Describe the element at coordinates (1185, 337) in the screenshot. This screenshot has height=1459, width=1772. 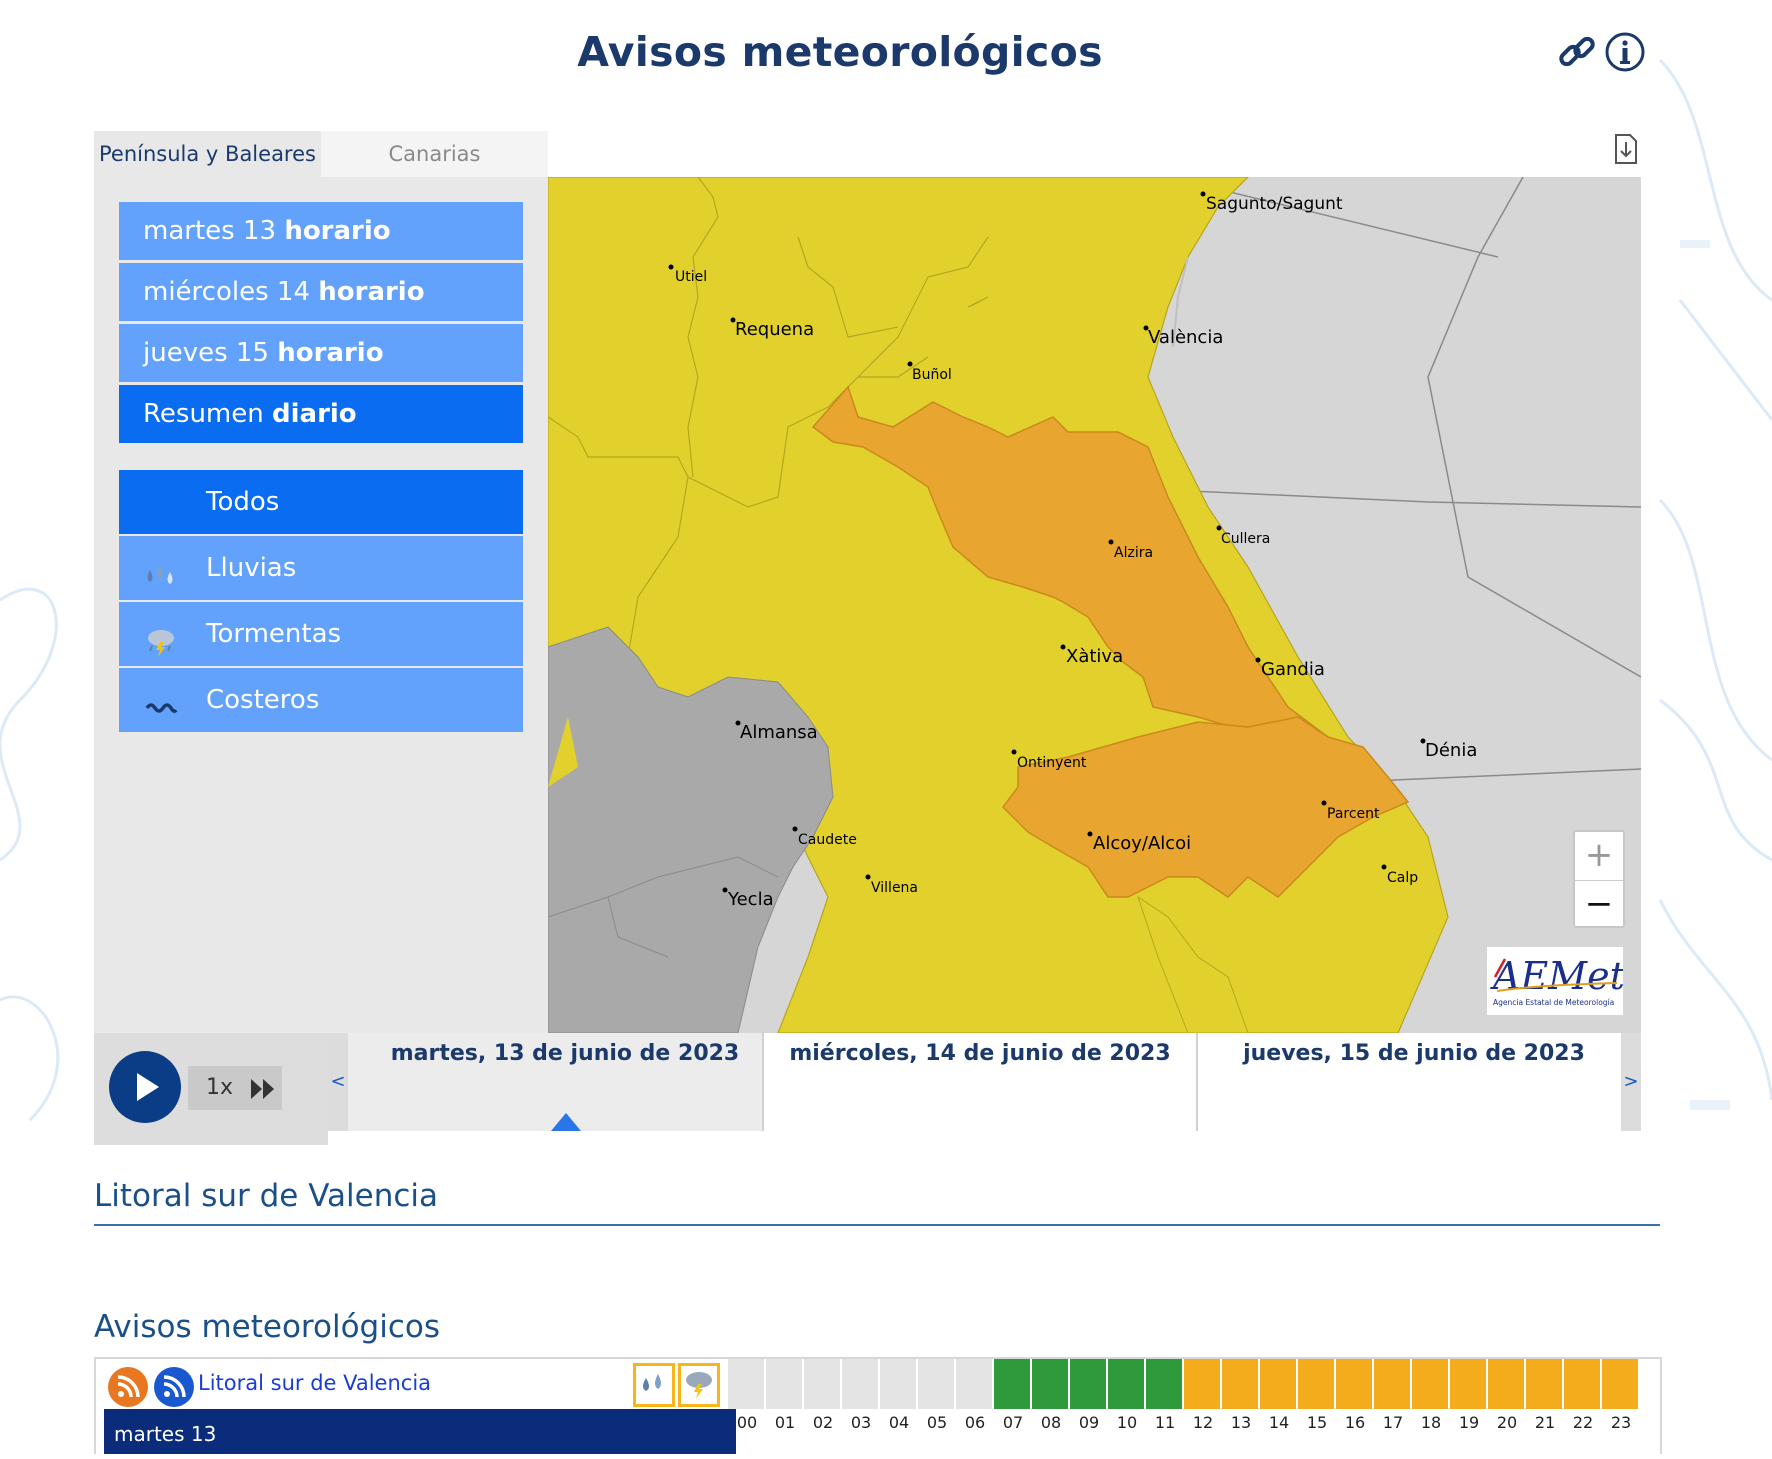
I see `city-label-valencia: València` at that location.